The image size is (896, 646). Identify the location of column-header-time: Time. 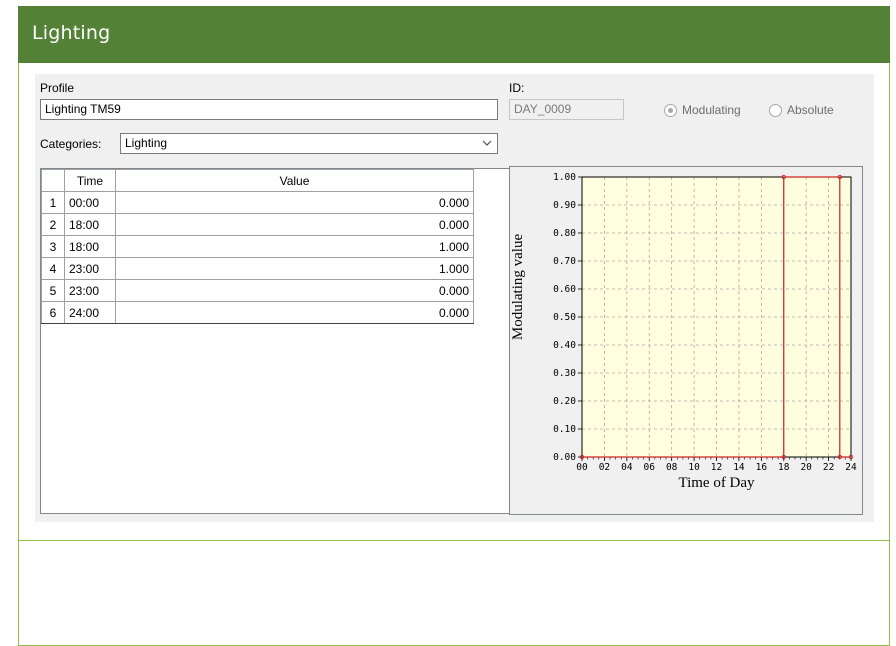
(90, 180).